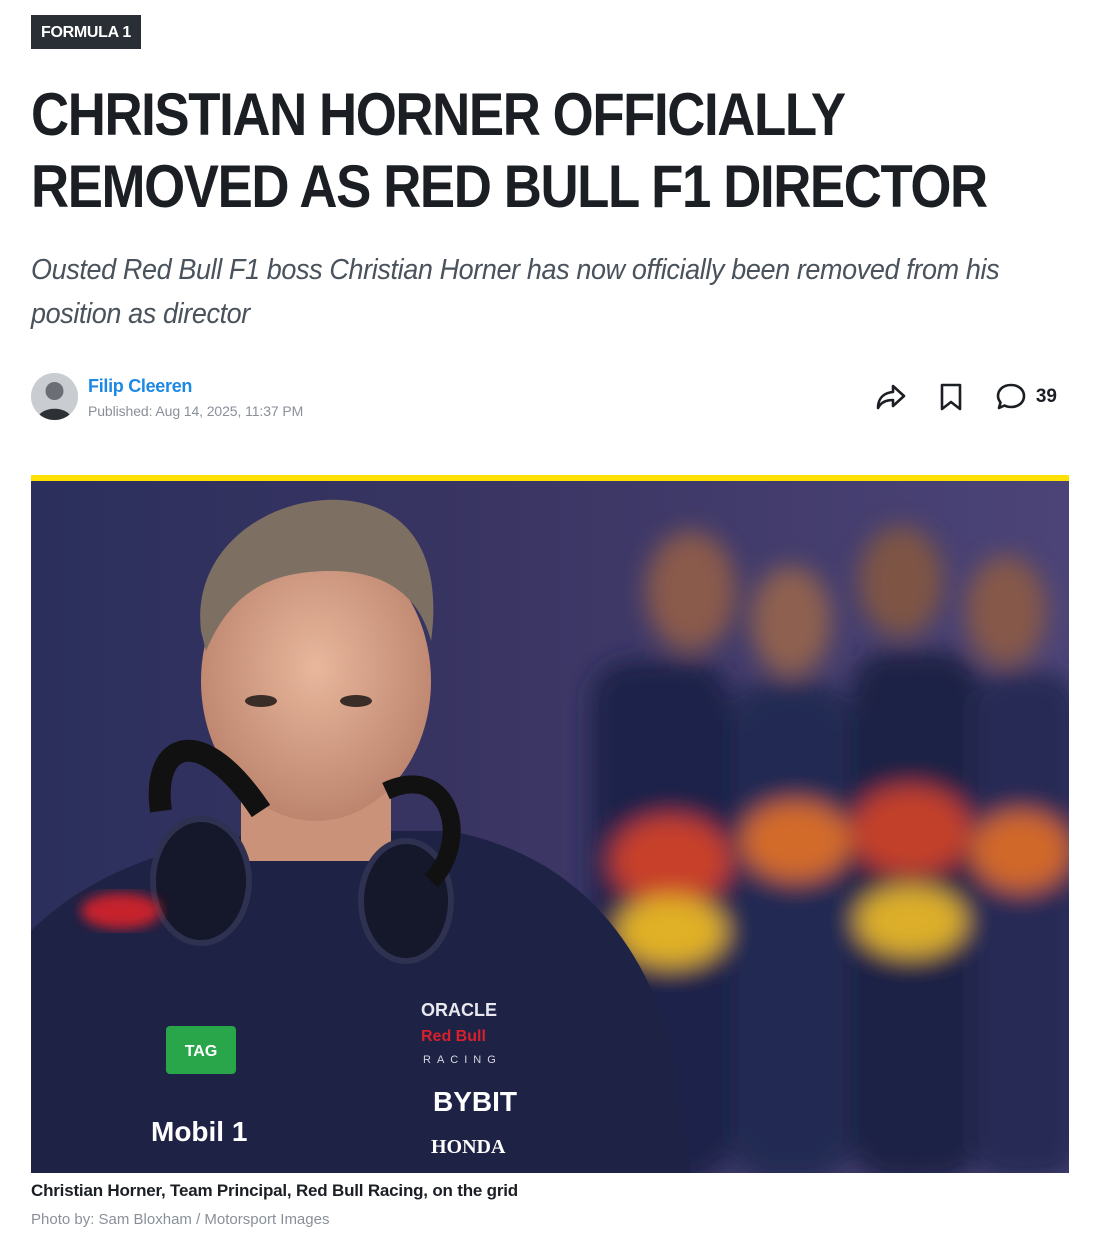 The width and height of the screenshot is (1098, 1239). I want to click on published-date: Published: Aug 14, 2025, 11:37 PM, so click(196, 411).